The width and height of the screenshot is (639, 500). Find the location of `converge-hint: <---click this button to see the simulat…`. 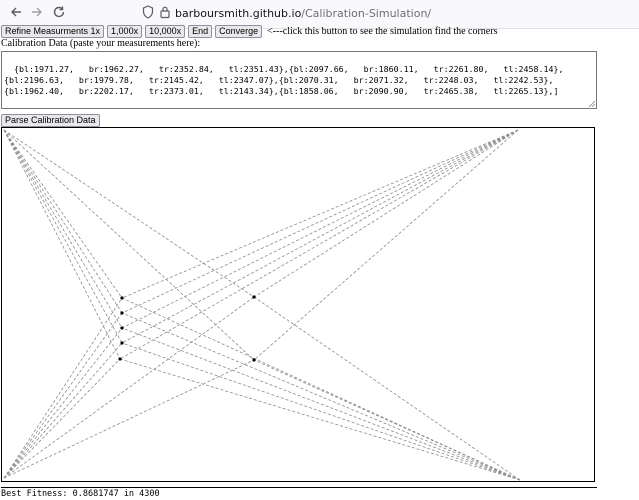

converge-hint: <---click this button to see the simulat… is located at coordinates (382, 31).